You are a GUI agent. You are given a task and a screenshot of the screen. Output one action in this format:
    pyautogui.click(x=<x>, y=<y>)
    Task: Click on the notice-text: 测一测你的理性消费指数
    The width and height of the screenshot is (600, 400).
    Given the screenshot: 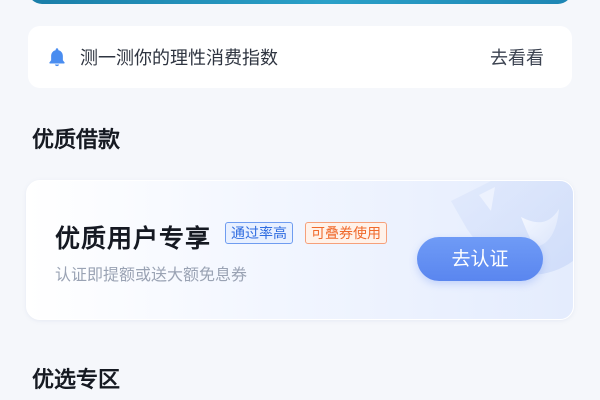 What is the action you would take?
    pyautogui.click(x=179, y=58)
    